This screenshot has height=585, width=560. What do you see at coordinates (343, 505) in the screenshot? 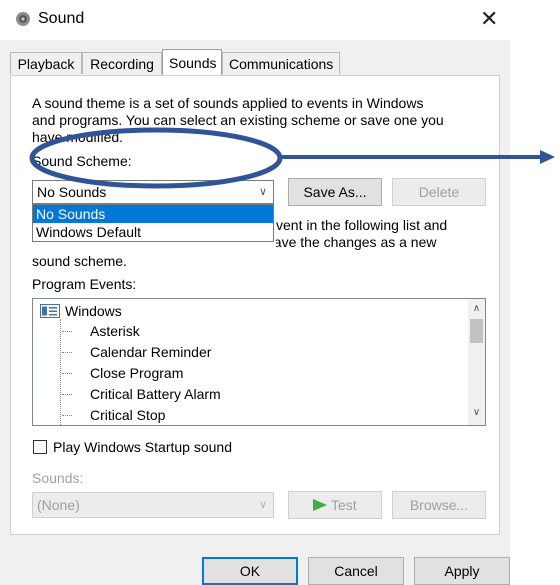
I see `test-label: Test` at bounding box center [343, 505].